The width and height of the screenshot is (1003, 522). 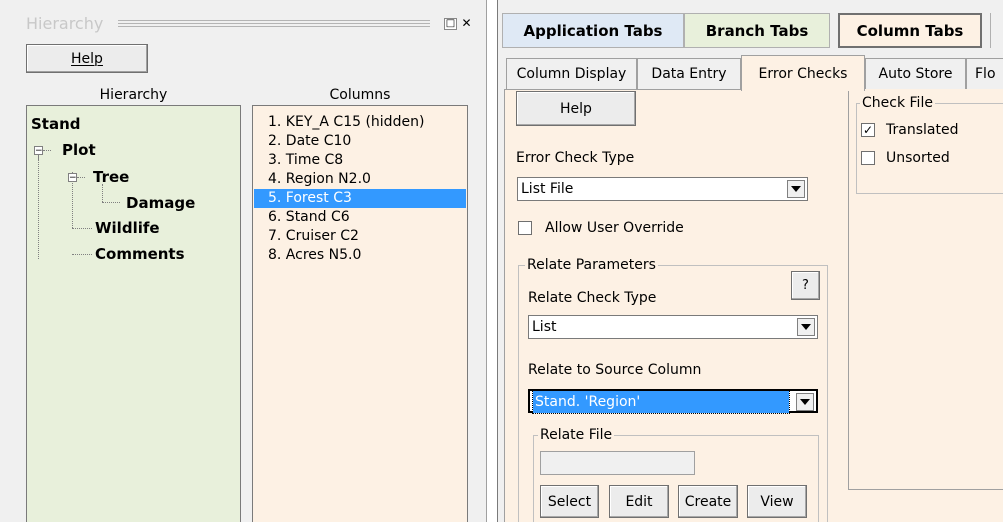 What do you see at coordinates (360, 141) in the screenshot?
I see `list-item: 2. Date C10` at bounding box center [360, 141].